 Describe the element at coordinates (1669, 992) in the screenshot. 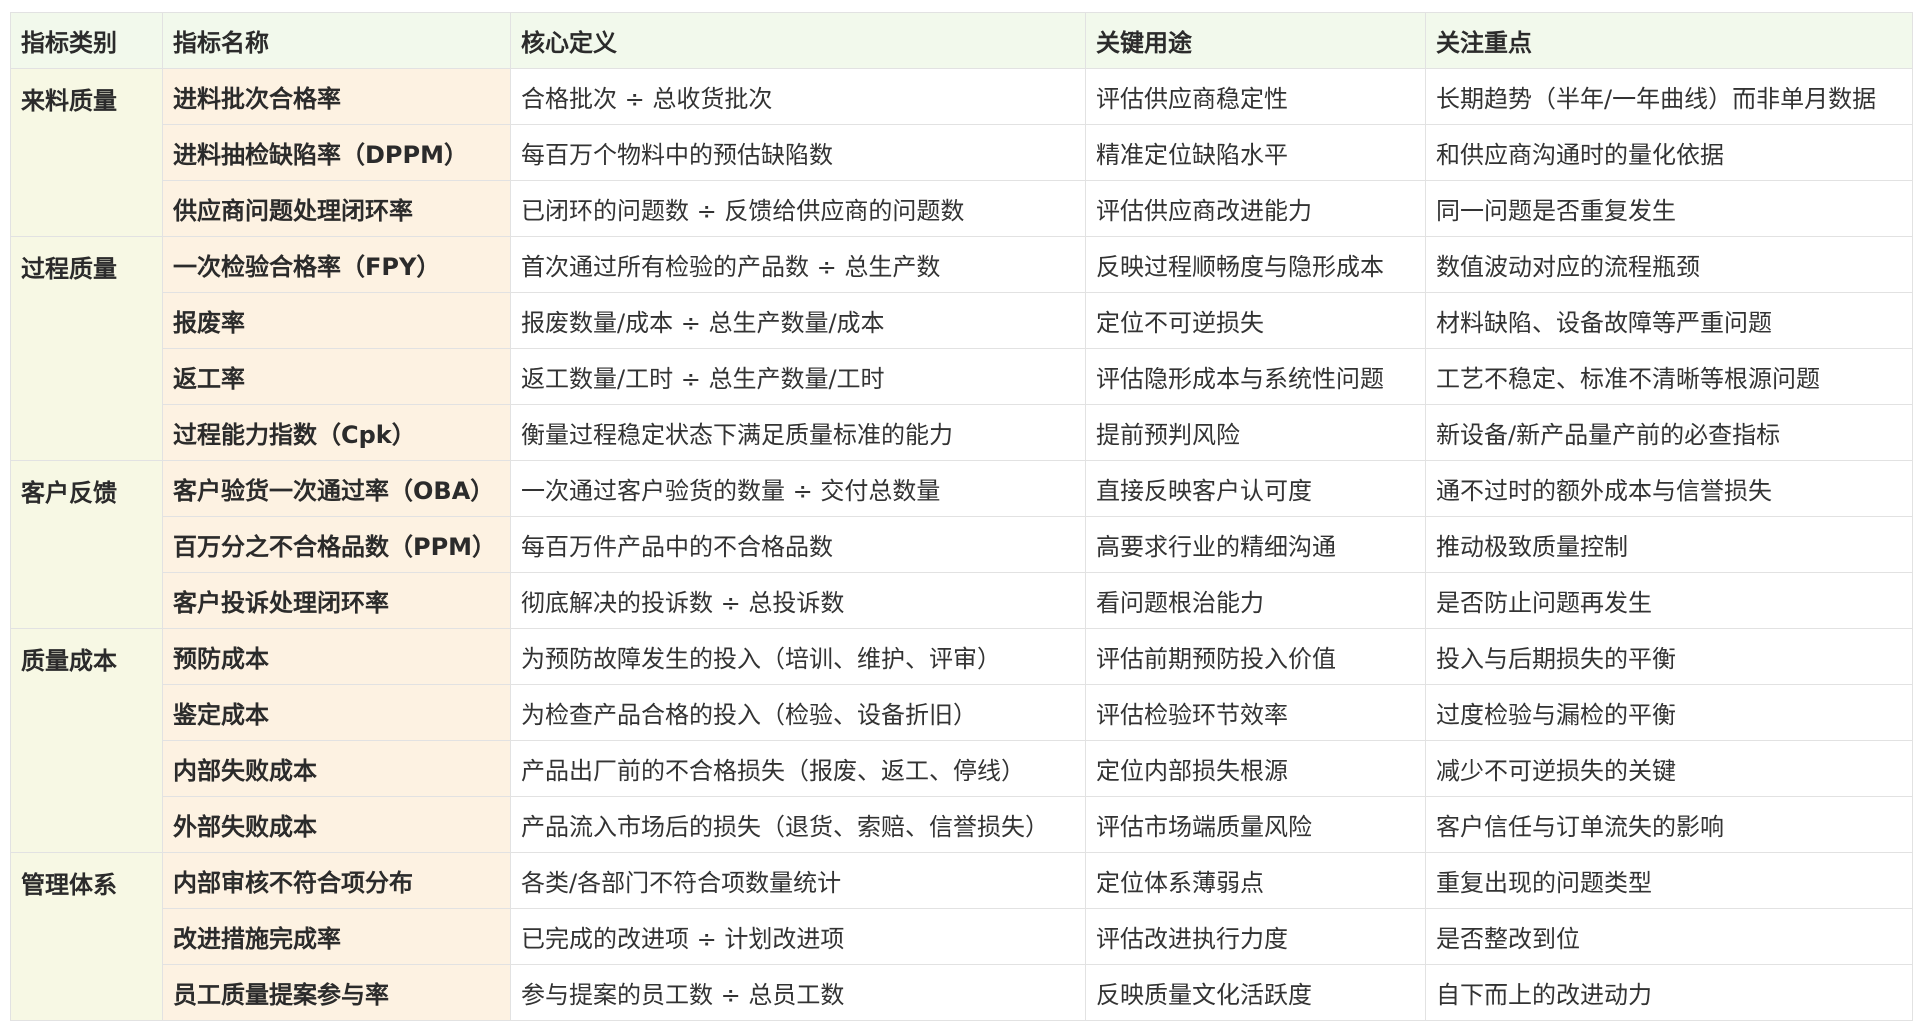

I see `focus-point-cell: 自下而上的改进动力` at that location.